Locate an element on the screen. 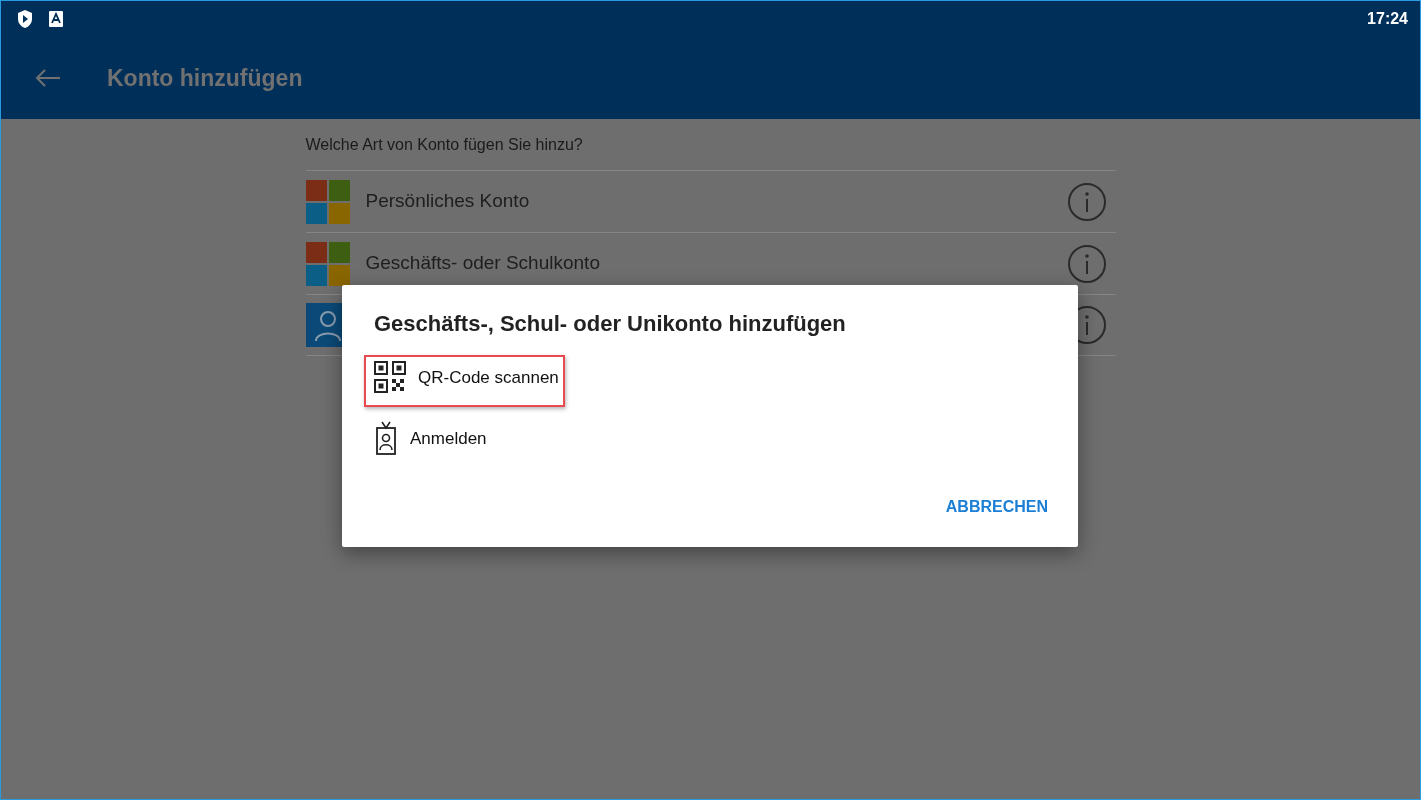 The height and width of the screenshot is (800, 1421). clock: 17:24 is located at coordinates (1387, 19).